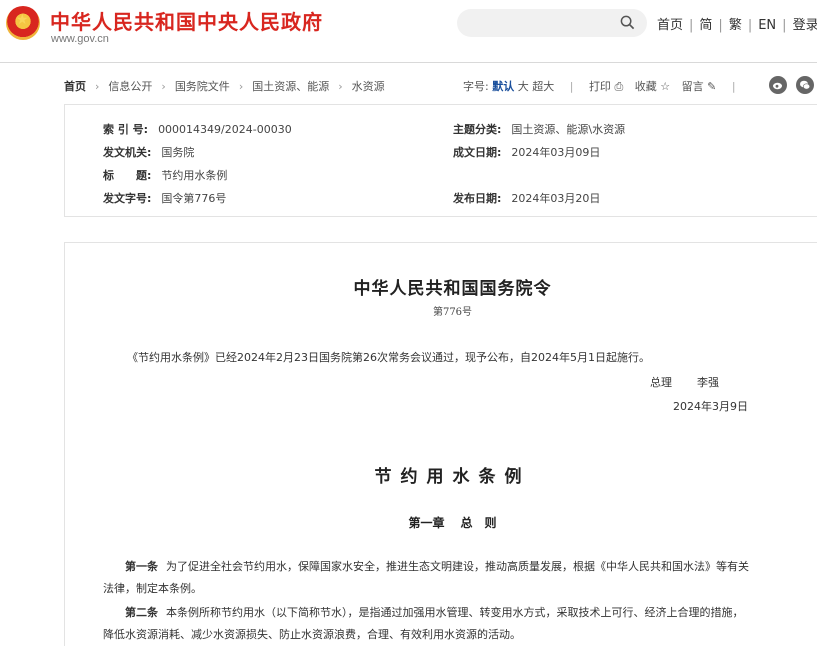 The image size is (817, 646). What do you see at coordinates (477, 129) in the screenshot?
I see `info-label: 主题分类:` at bounding box center [477, 129].